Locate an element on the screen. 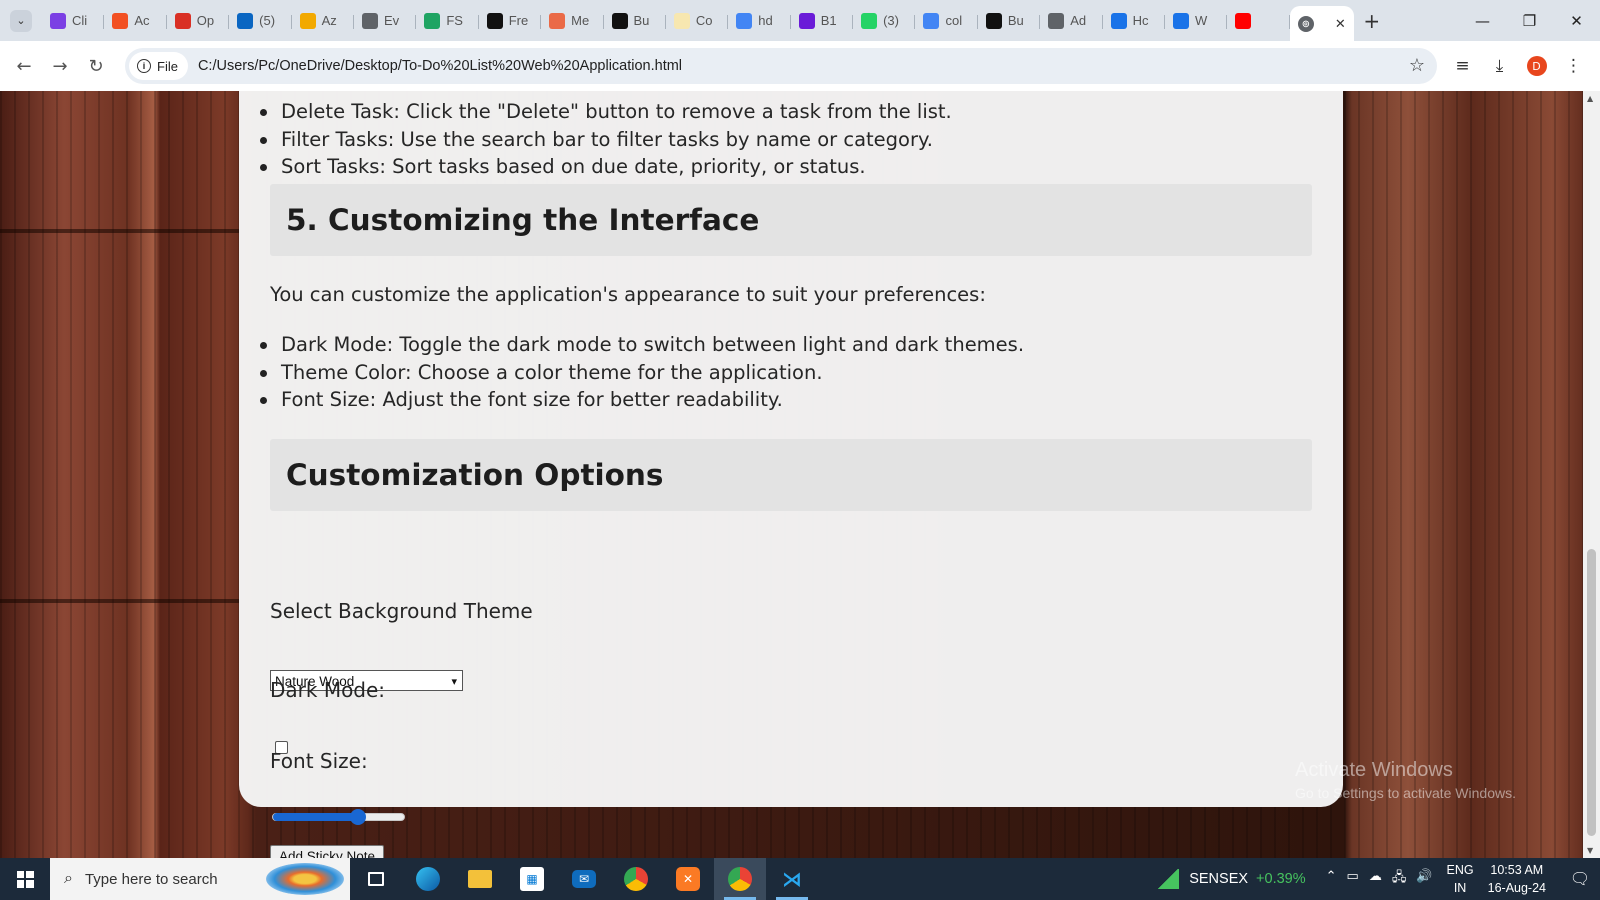 This screenshot has height=900, width=1600. taskbar-file-explorer is located at coordinates (480, 879).